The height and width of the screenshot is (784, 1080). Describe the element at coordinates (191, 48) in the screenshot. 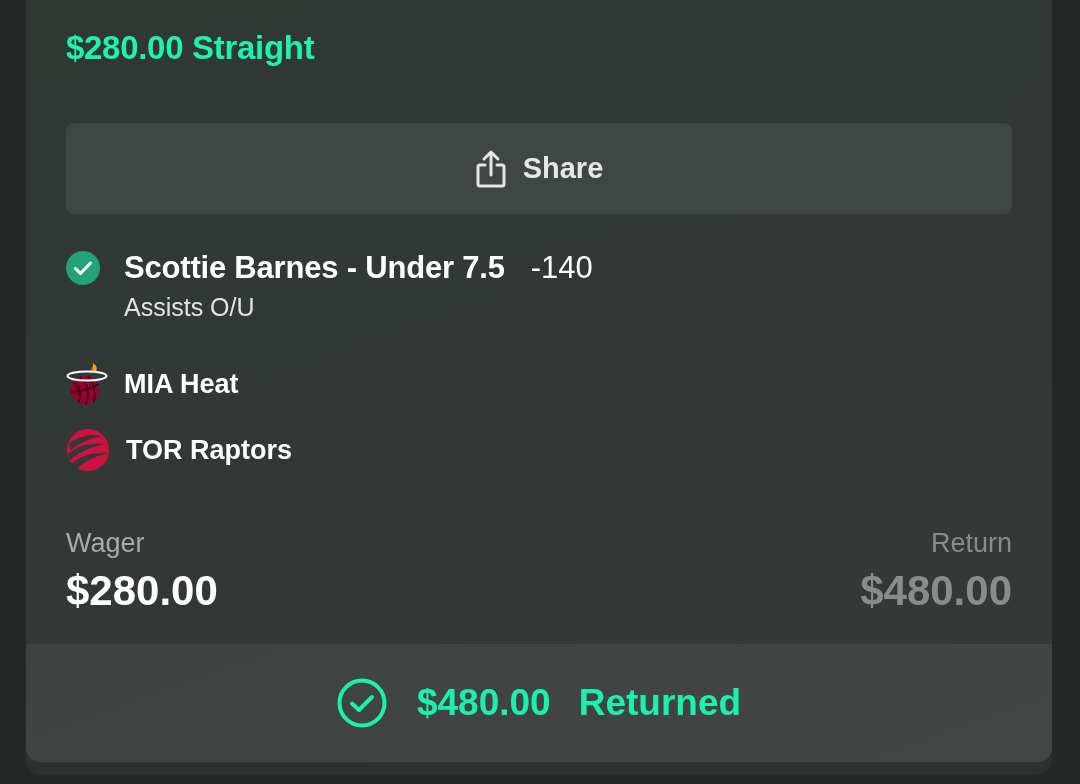

I see `bet-title: $280.00 Straight` at that location.